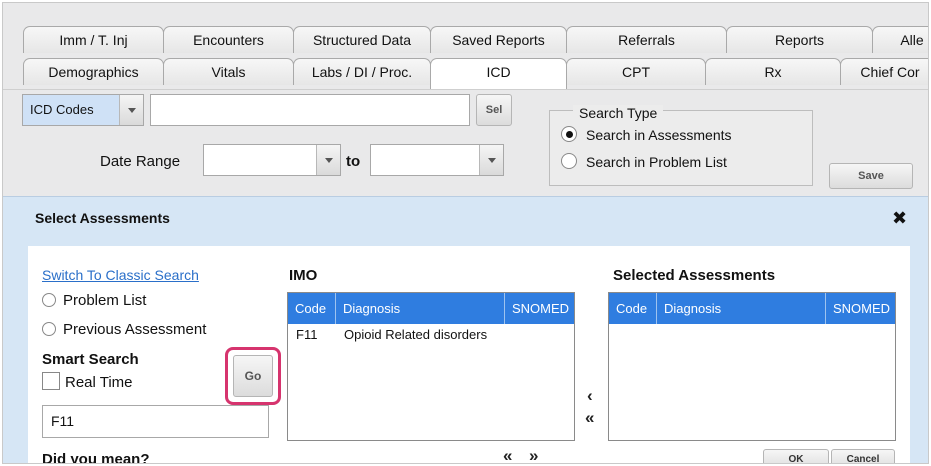  I want to click on date-from-select, so click(272, 160).